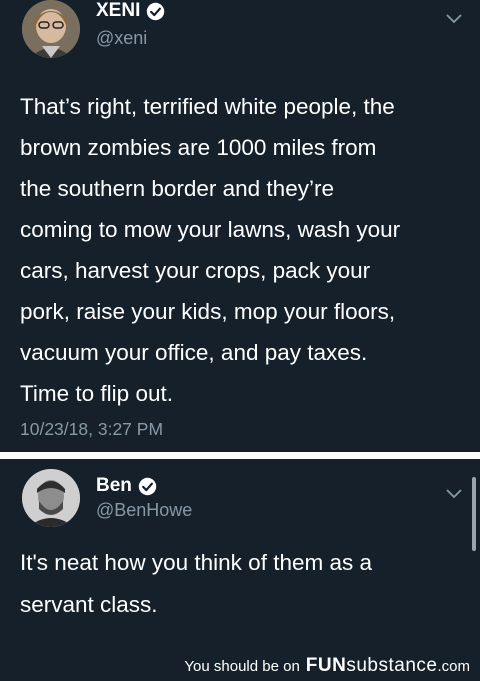  I want to click on tweet-timestamp: 10/23/18, 3:27 PM, so click(91, 429).